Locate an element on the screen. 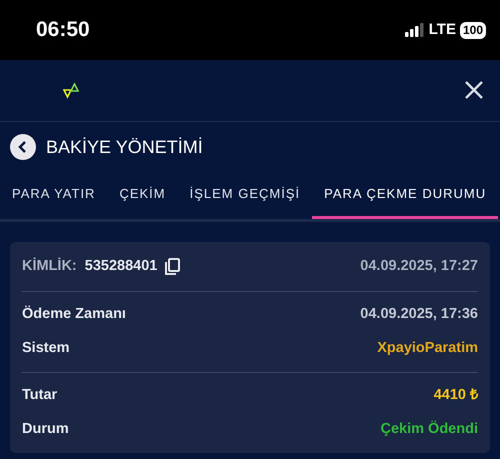 This screenshot has width=500, height=459. page-title: BAKİYE YÖNETİMİ is located at coordinates (124, 147).